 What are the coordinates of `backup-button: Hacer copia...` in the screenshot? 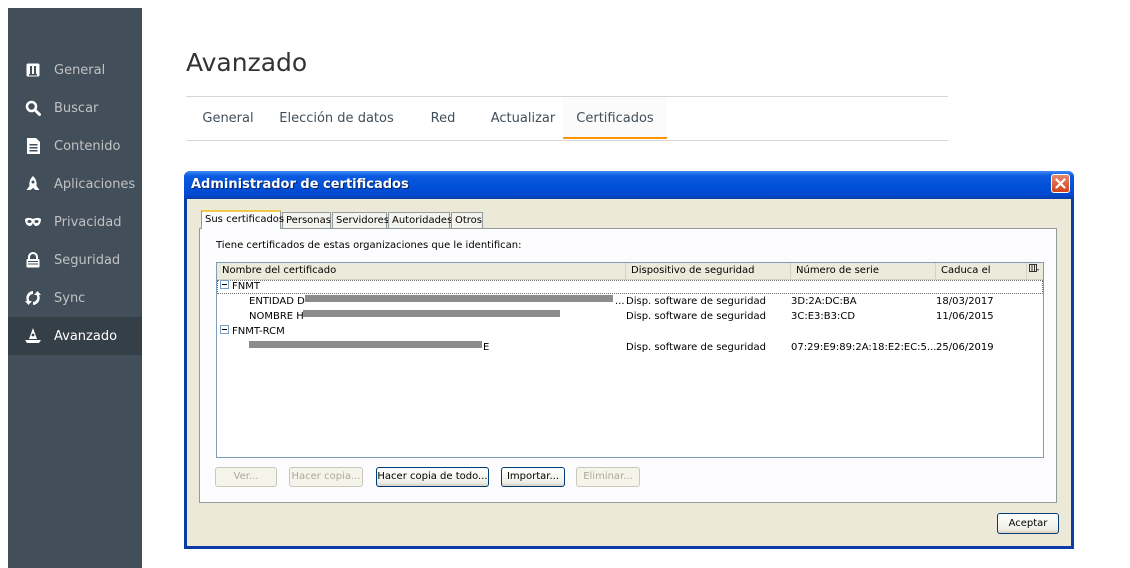 It's located at (326, 477).